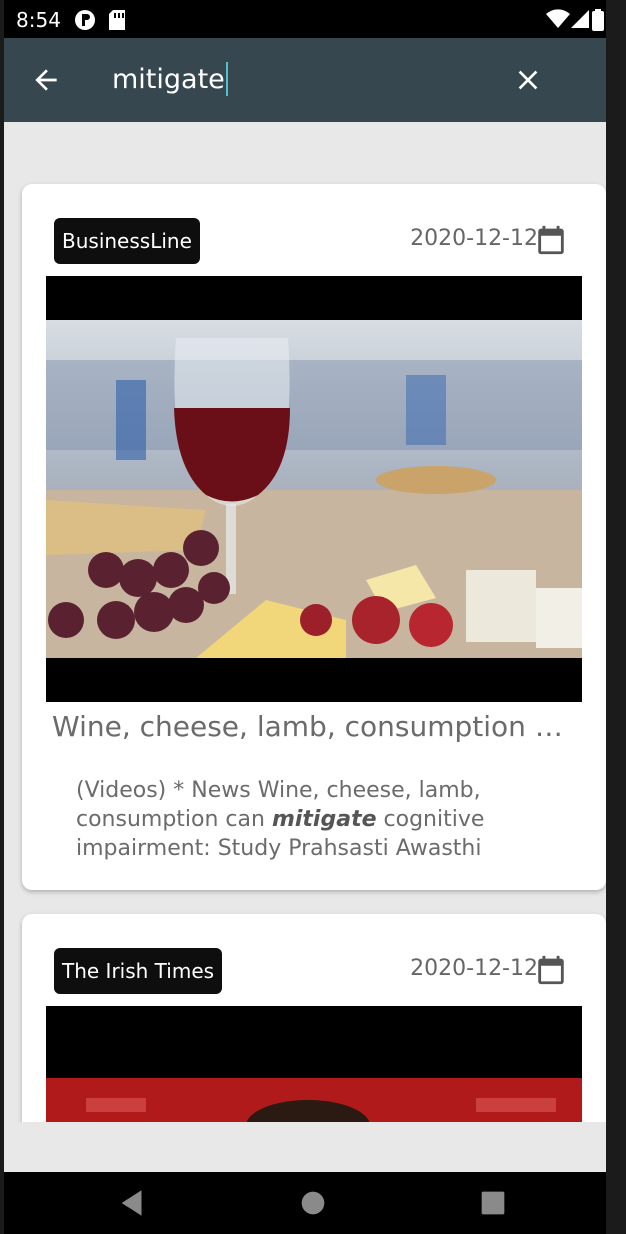 Image resolution: width=626 pixels, height=1234 pixels. Describe the element at coordinates (313, 1203) in the screenshot. I see `nav-home-icon` at that location.